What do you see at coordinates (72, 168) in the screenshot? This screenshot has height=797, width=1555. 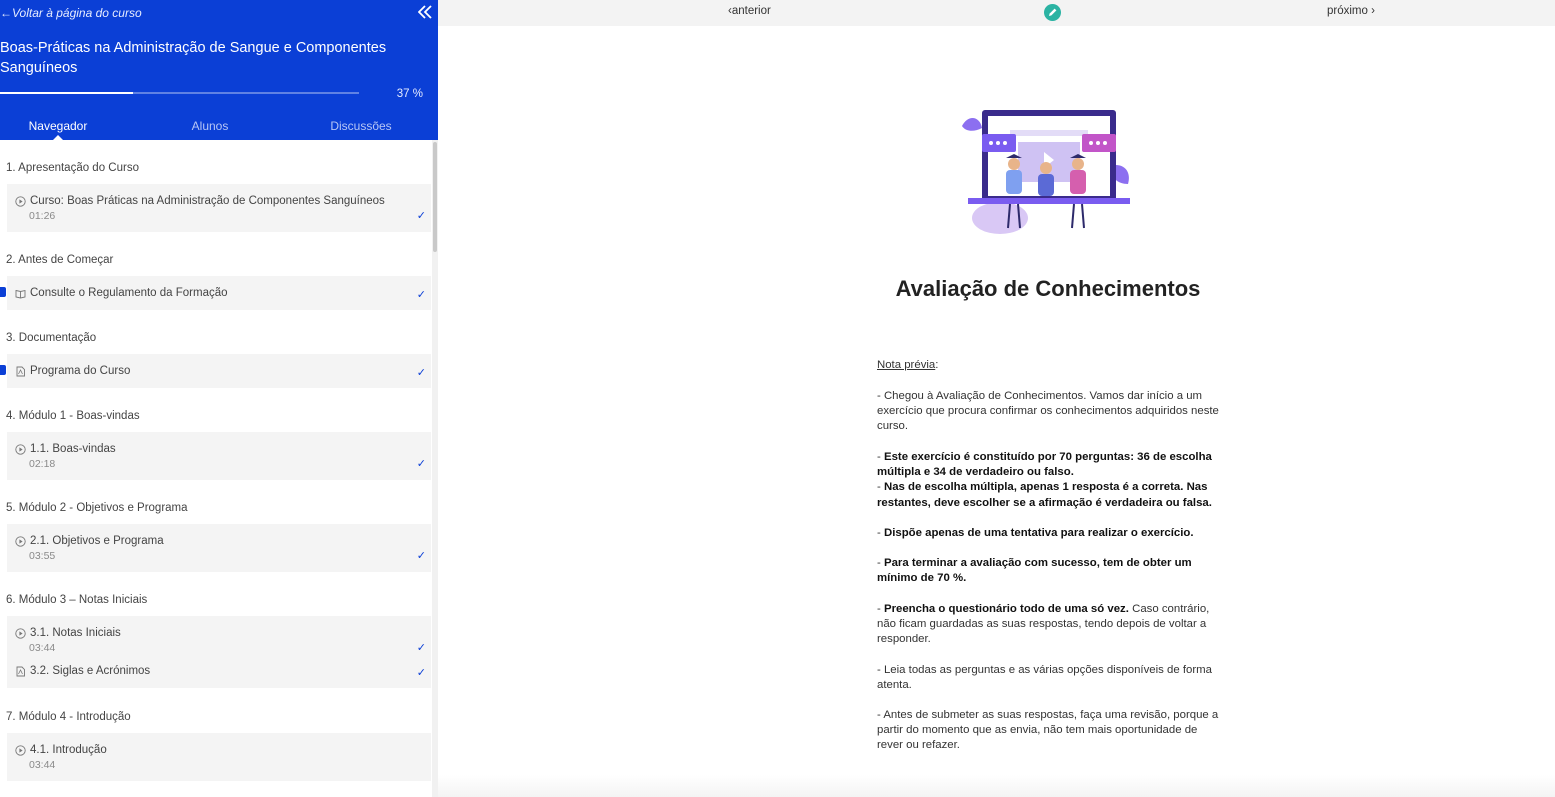 I see `section-title: 1. Apresentação do Curso` at bounding box center [72, 168].